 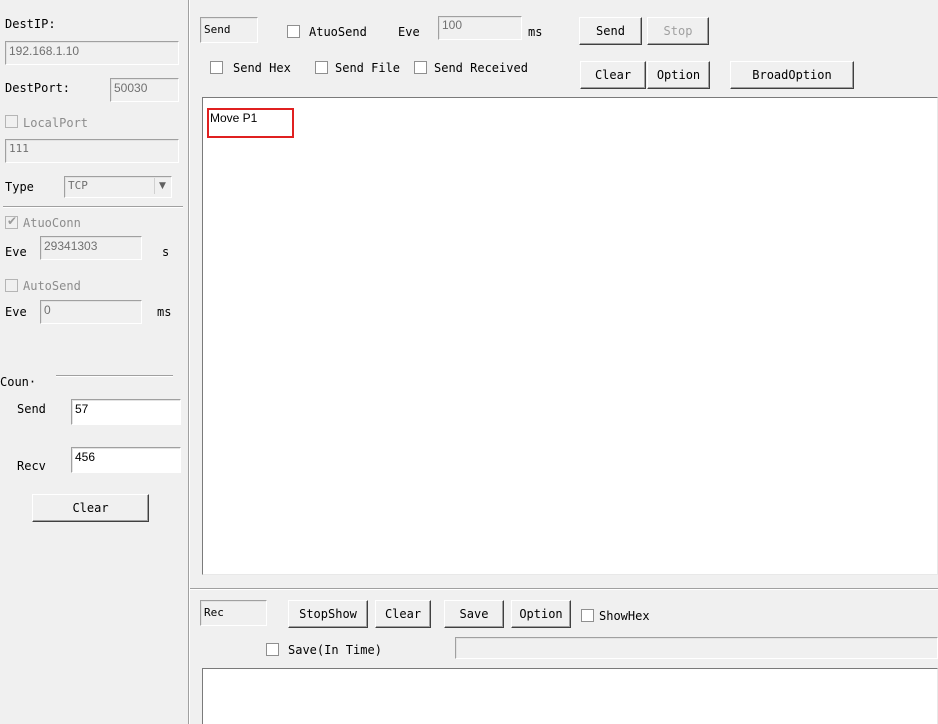 What do you see at coordinates (338, 32) in the screenshot?
I see `auto-send-label-top: AtuoSend` at bounding box center [338, 32].